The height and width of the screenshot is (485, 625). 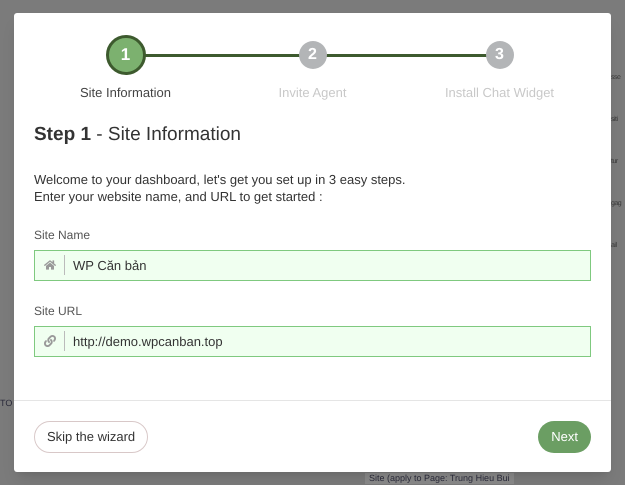 I want to click on input-field: WP Căn bản, so click(x=312, y=265).